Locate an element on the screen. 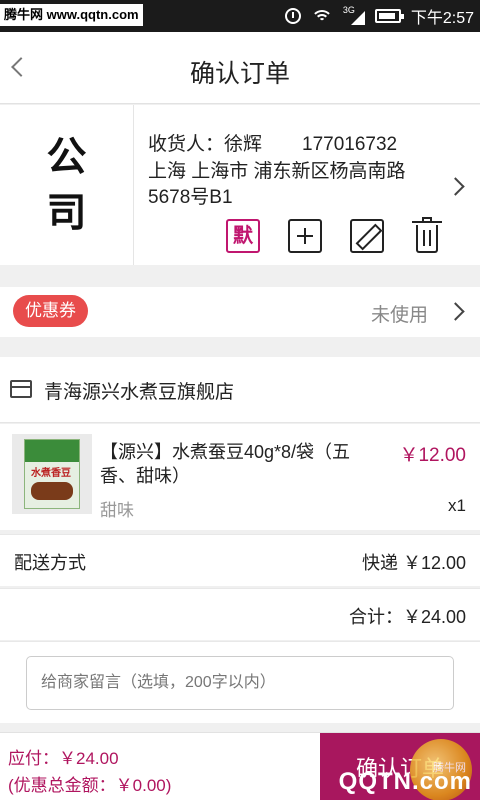  receiver-name: 收货人：徐辉 is located at coordinates (205, 144).